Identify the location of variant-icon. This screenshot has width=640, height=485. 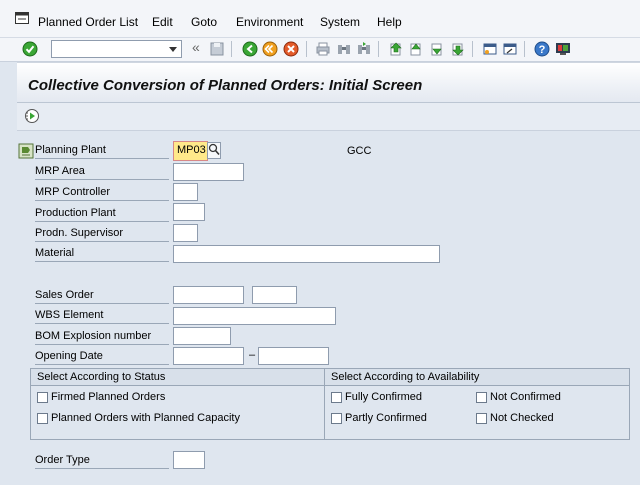
(26, 151).